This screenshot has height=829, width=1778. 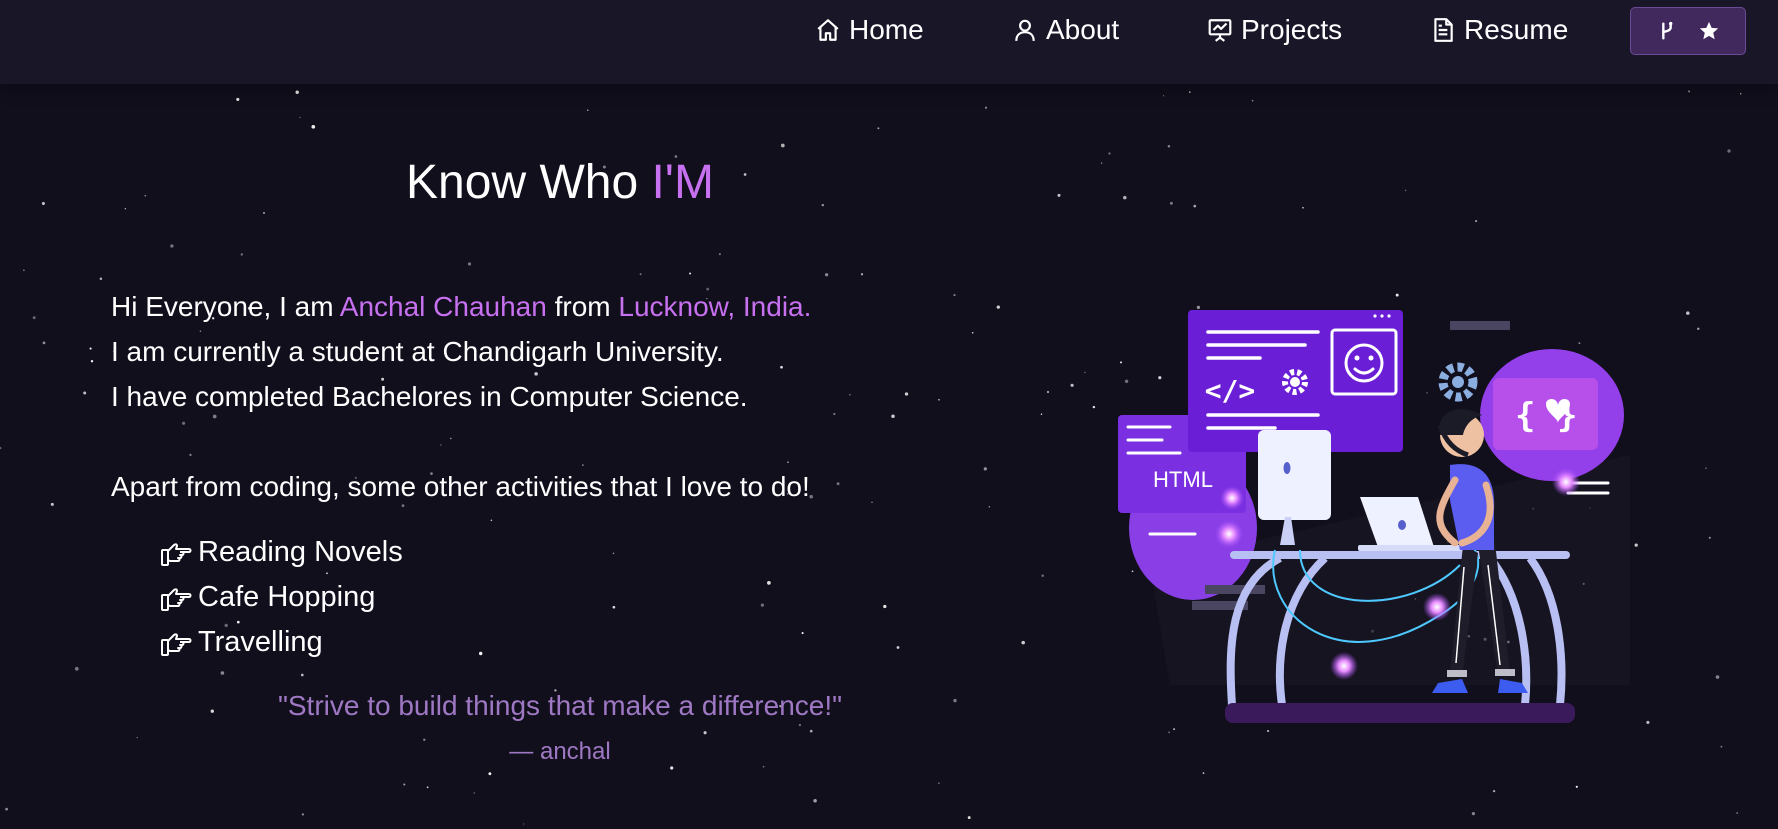 What do you see at coordinates (1083, 29) in the screenshot?
I see `nav-about-label: About` at bounding box center [1083, 29].